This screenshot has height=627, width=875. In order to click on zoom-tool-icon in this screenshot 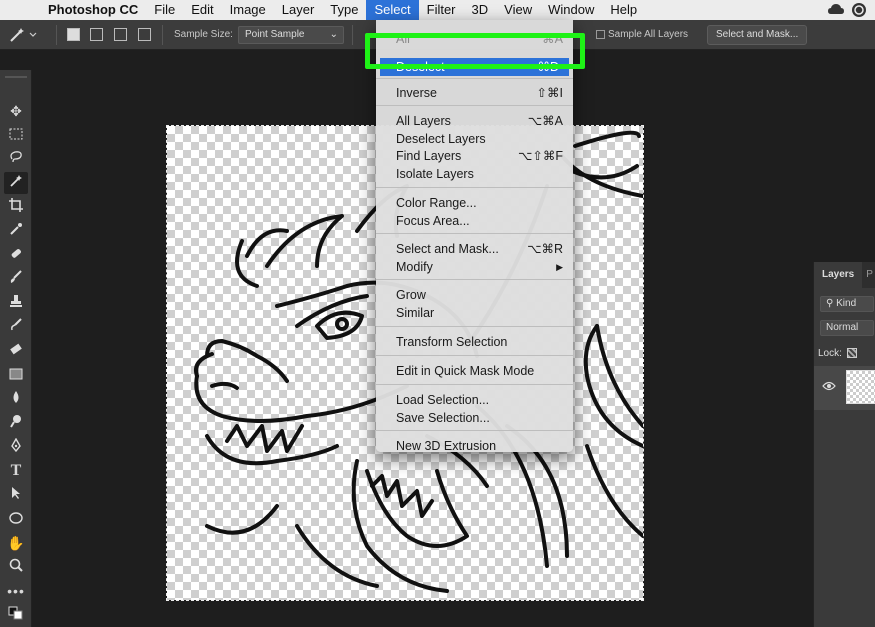, I will do `click(16, 567)`.